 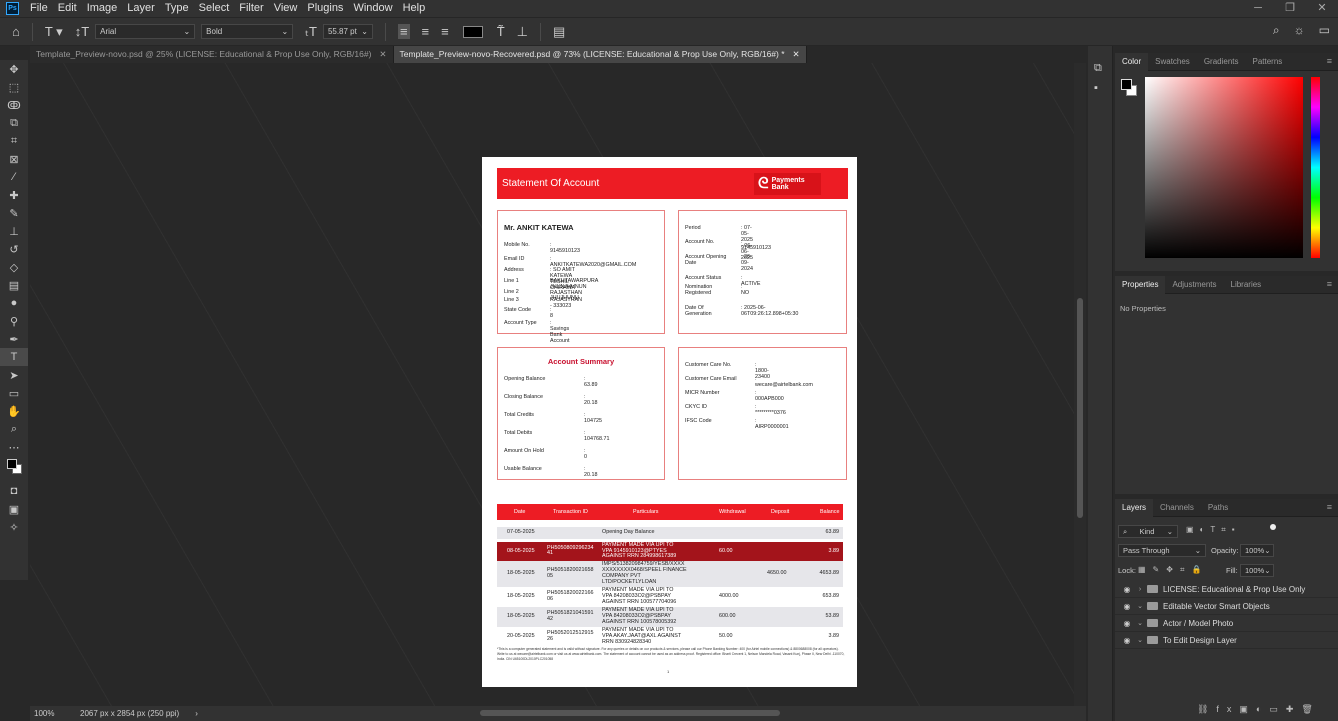 I want to click on healing-brush-icon: ✚, so click(x=14, y=195).